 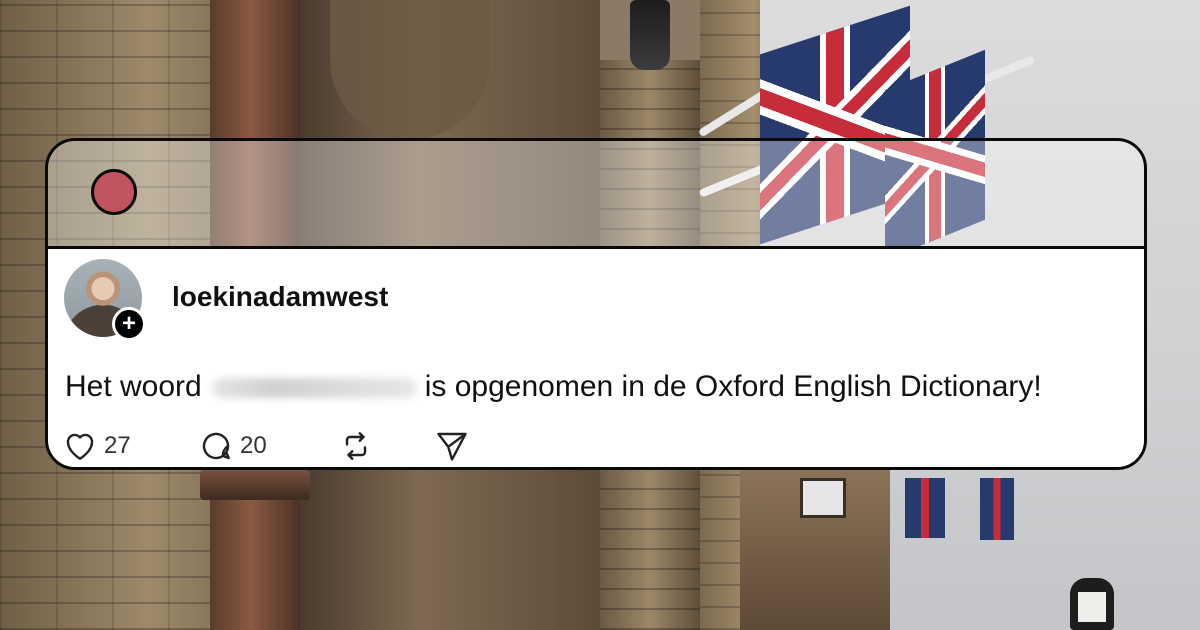 What do you see at coordinates (80, 446) in the screenshot?
I see `heart-icon` at bounding box center [80, 446].